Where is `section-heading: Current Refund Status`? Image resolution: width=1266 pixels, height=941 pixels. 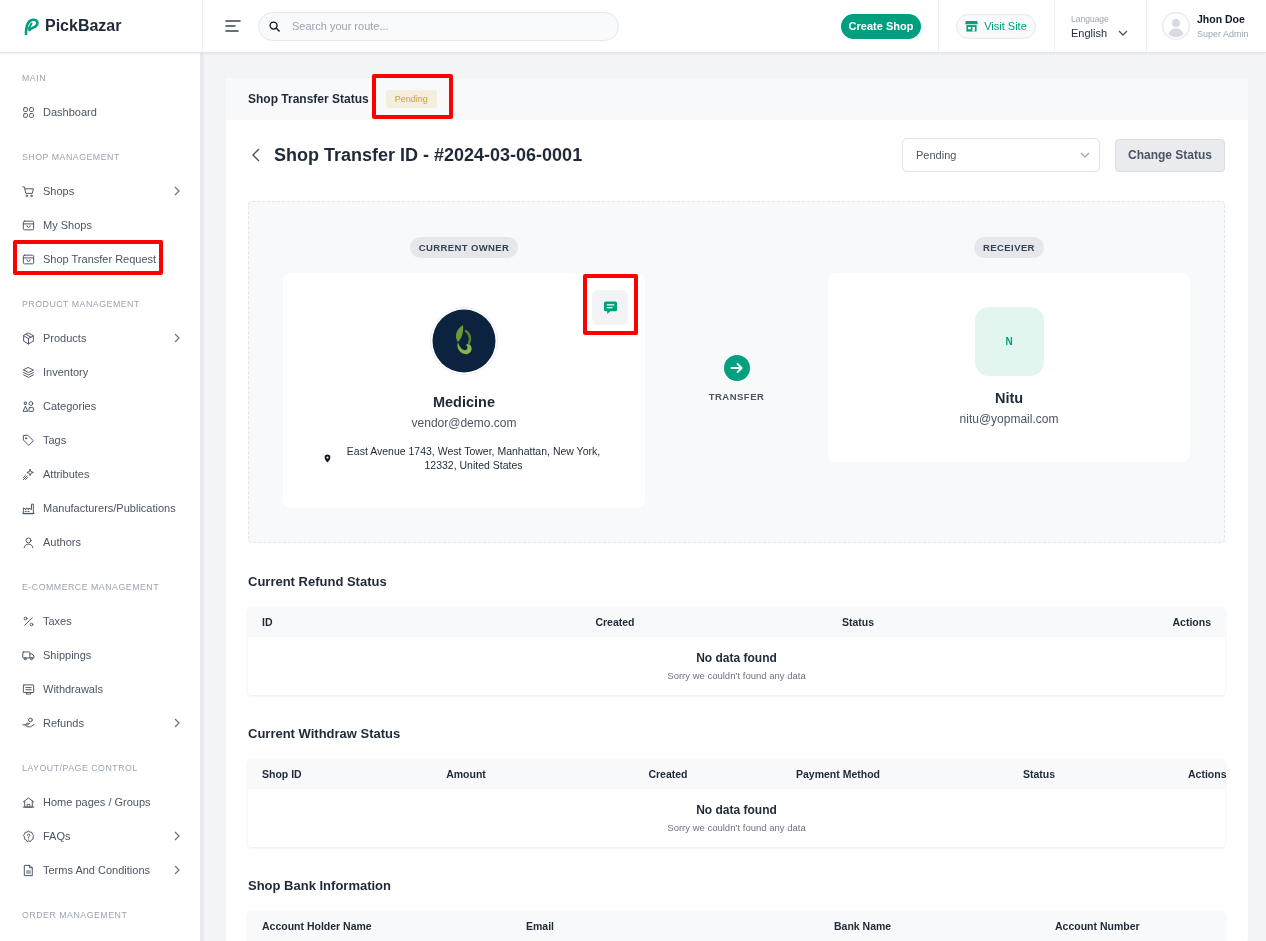 section-heading: Current Refund Status is located at coordinates (317, 582).